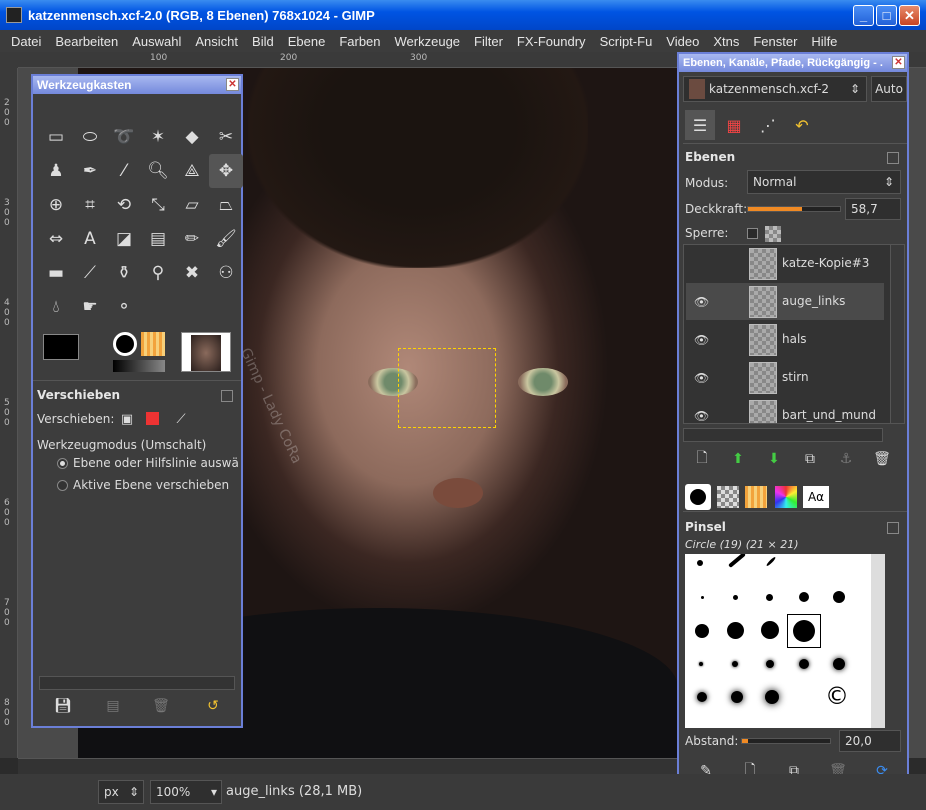 The height and width of the screenshot is (810, 926). What do you see at coordinates (682, 41) in the screenshot?
I see `menu-video: Video` at bounding box center [682, 41].